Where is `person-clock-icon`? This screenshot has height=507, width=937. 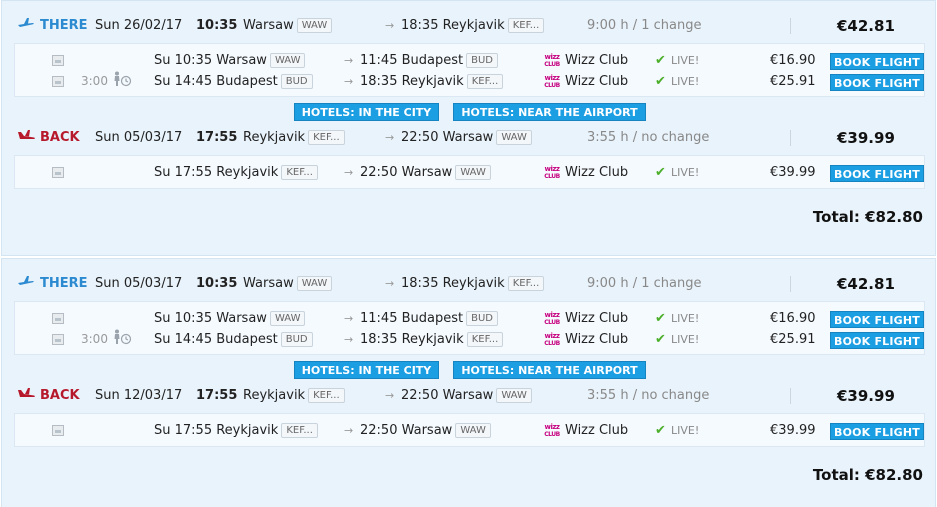
person-clock-icon is located at coordinates (122, 340).